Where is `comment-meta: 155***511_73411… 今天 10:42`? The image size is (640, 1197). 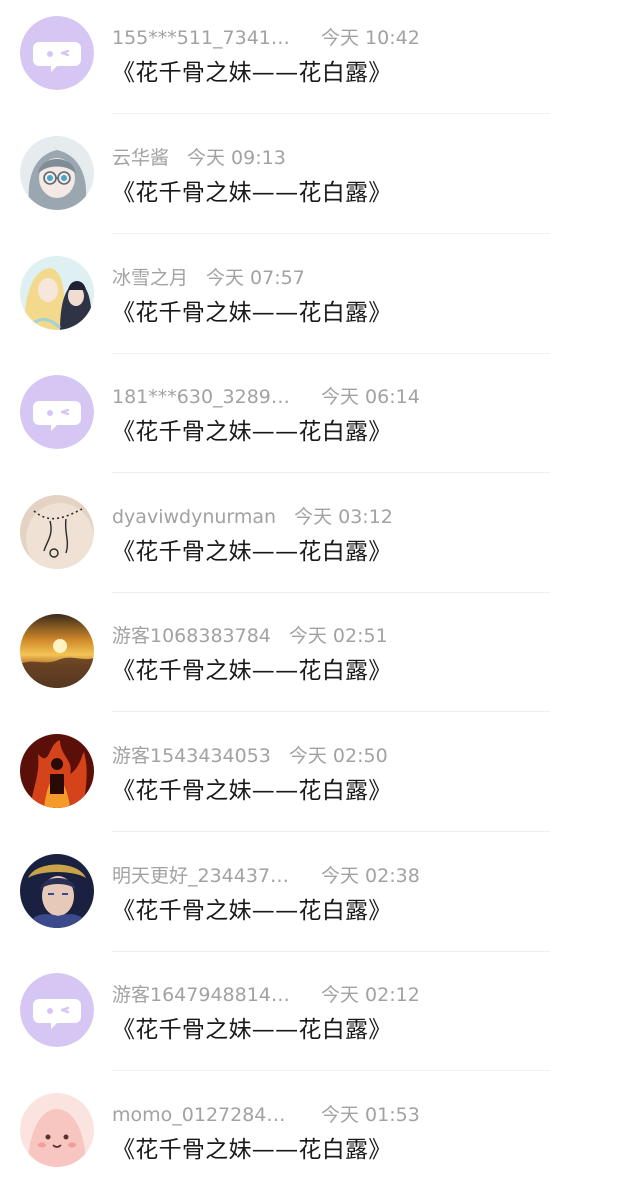
comment-meta: 155***511_73411… 今天 10:42 is located at coordinates (362, 38).